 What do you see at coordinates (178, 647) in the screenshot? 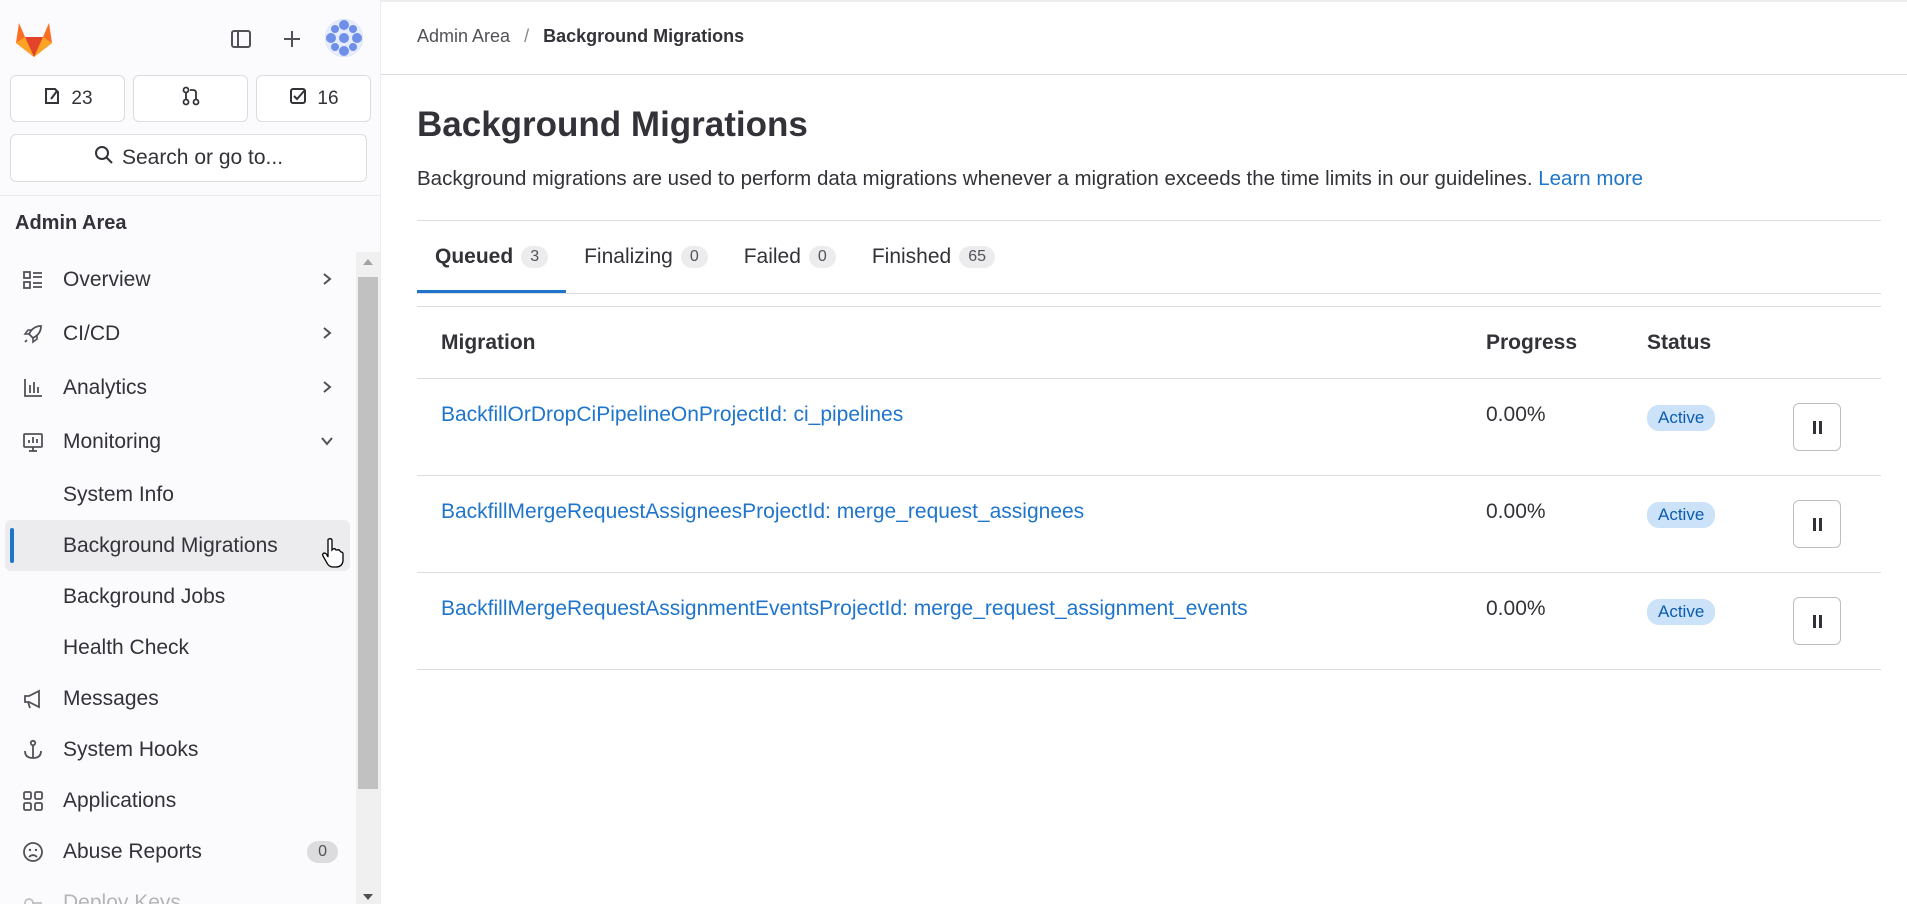
I see `sidebar-subitem-health-check: Health Check` at bounding box center [178, 647].